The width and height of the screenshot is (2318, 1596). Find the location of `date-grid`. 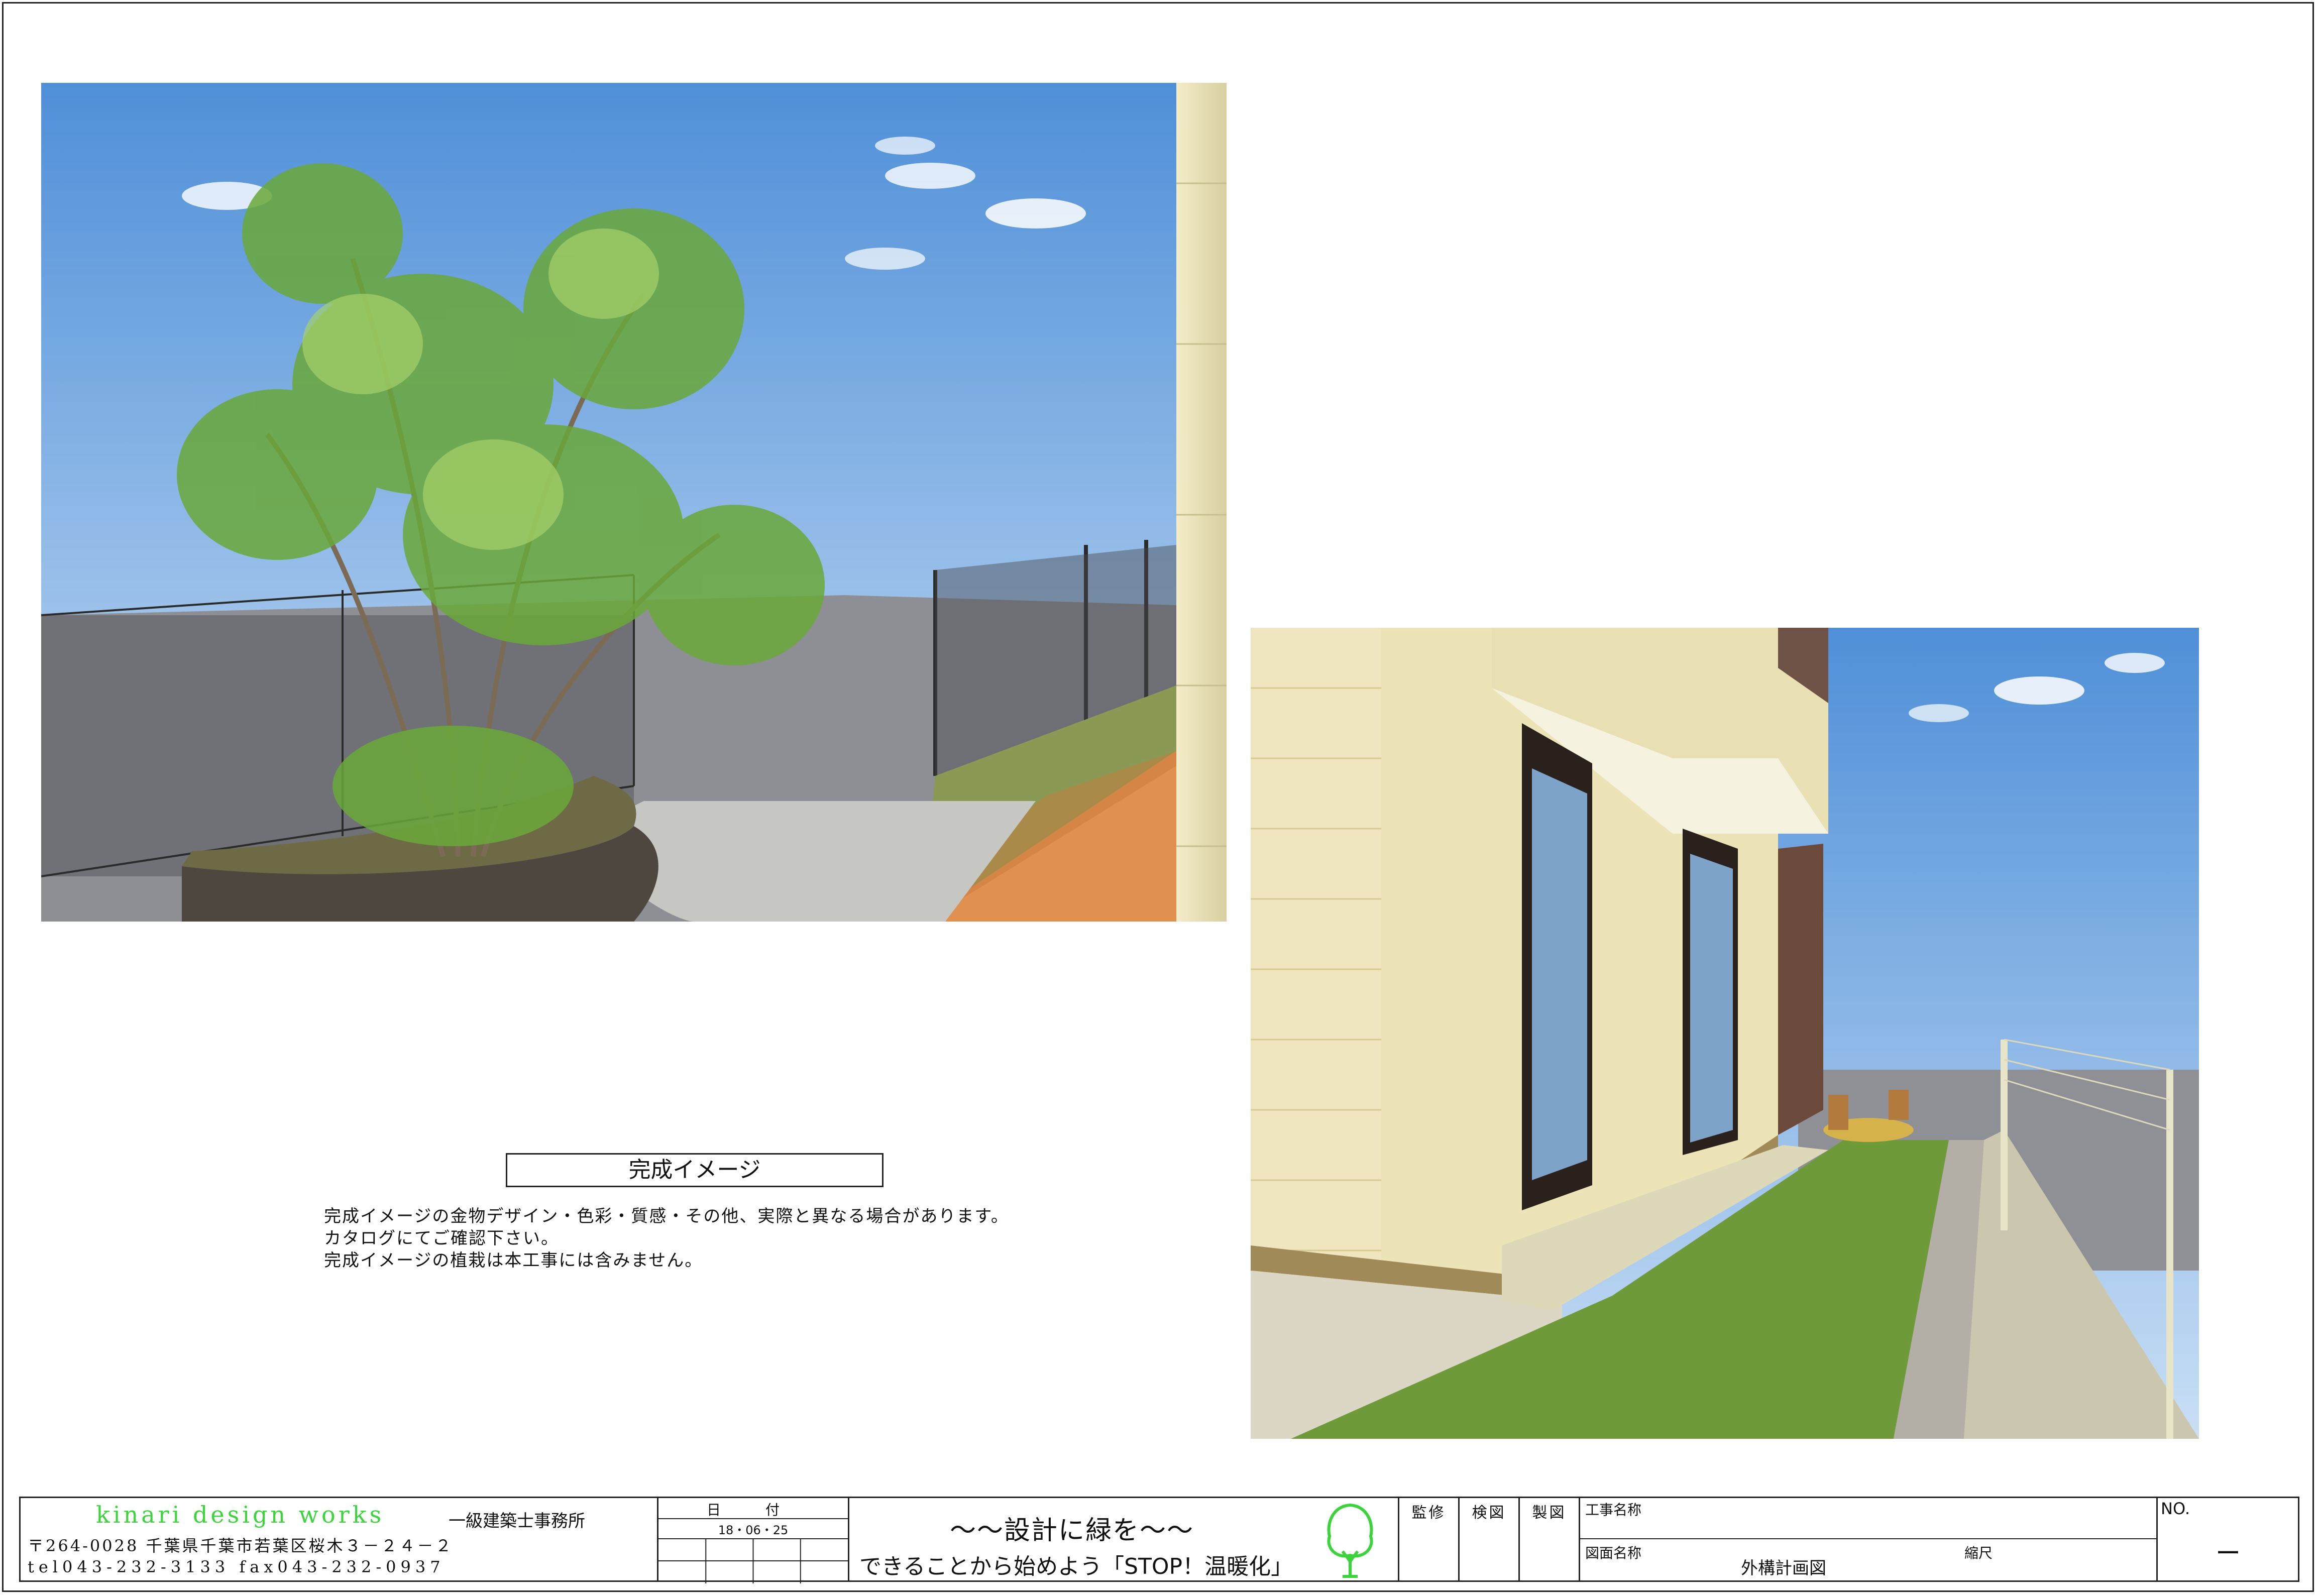

date-grid is located at coordinates (753, 1560).